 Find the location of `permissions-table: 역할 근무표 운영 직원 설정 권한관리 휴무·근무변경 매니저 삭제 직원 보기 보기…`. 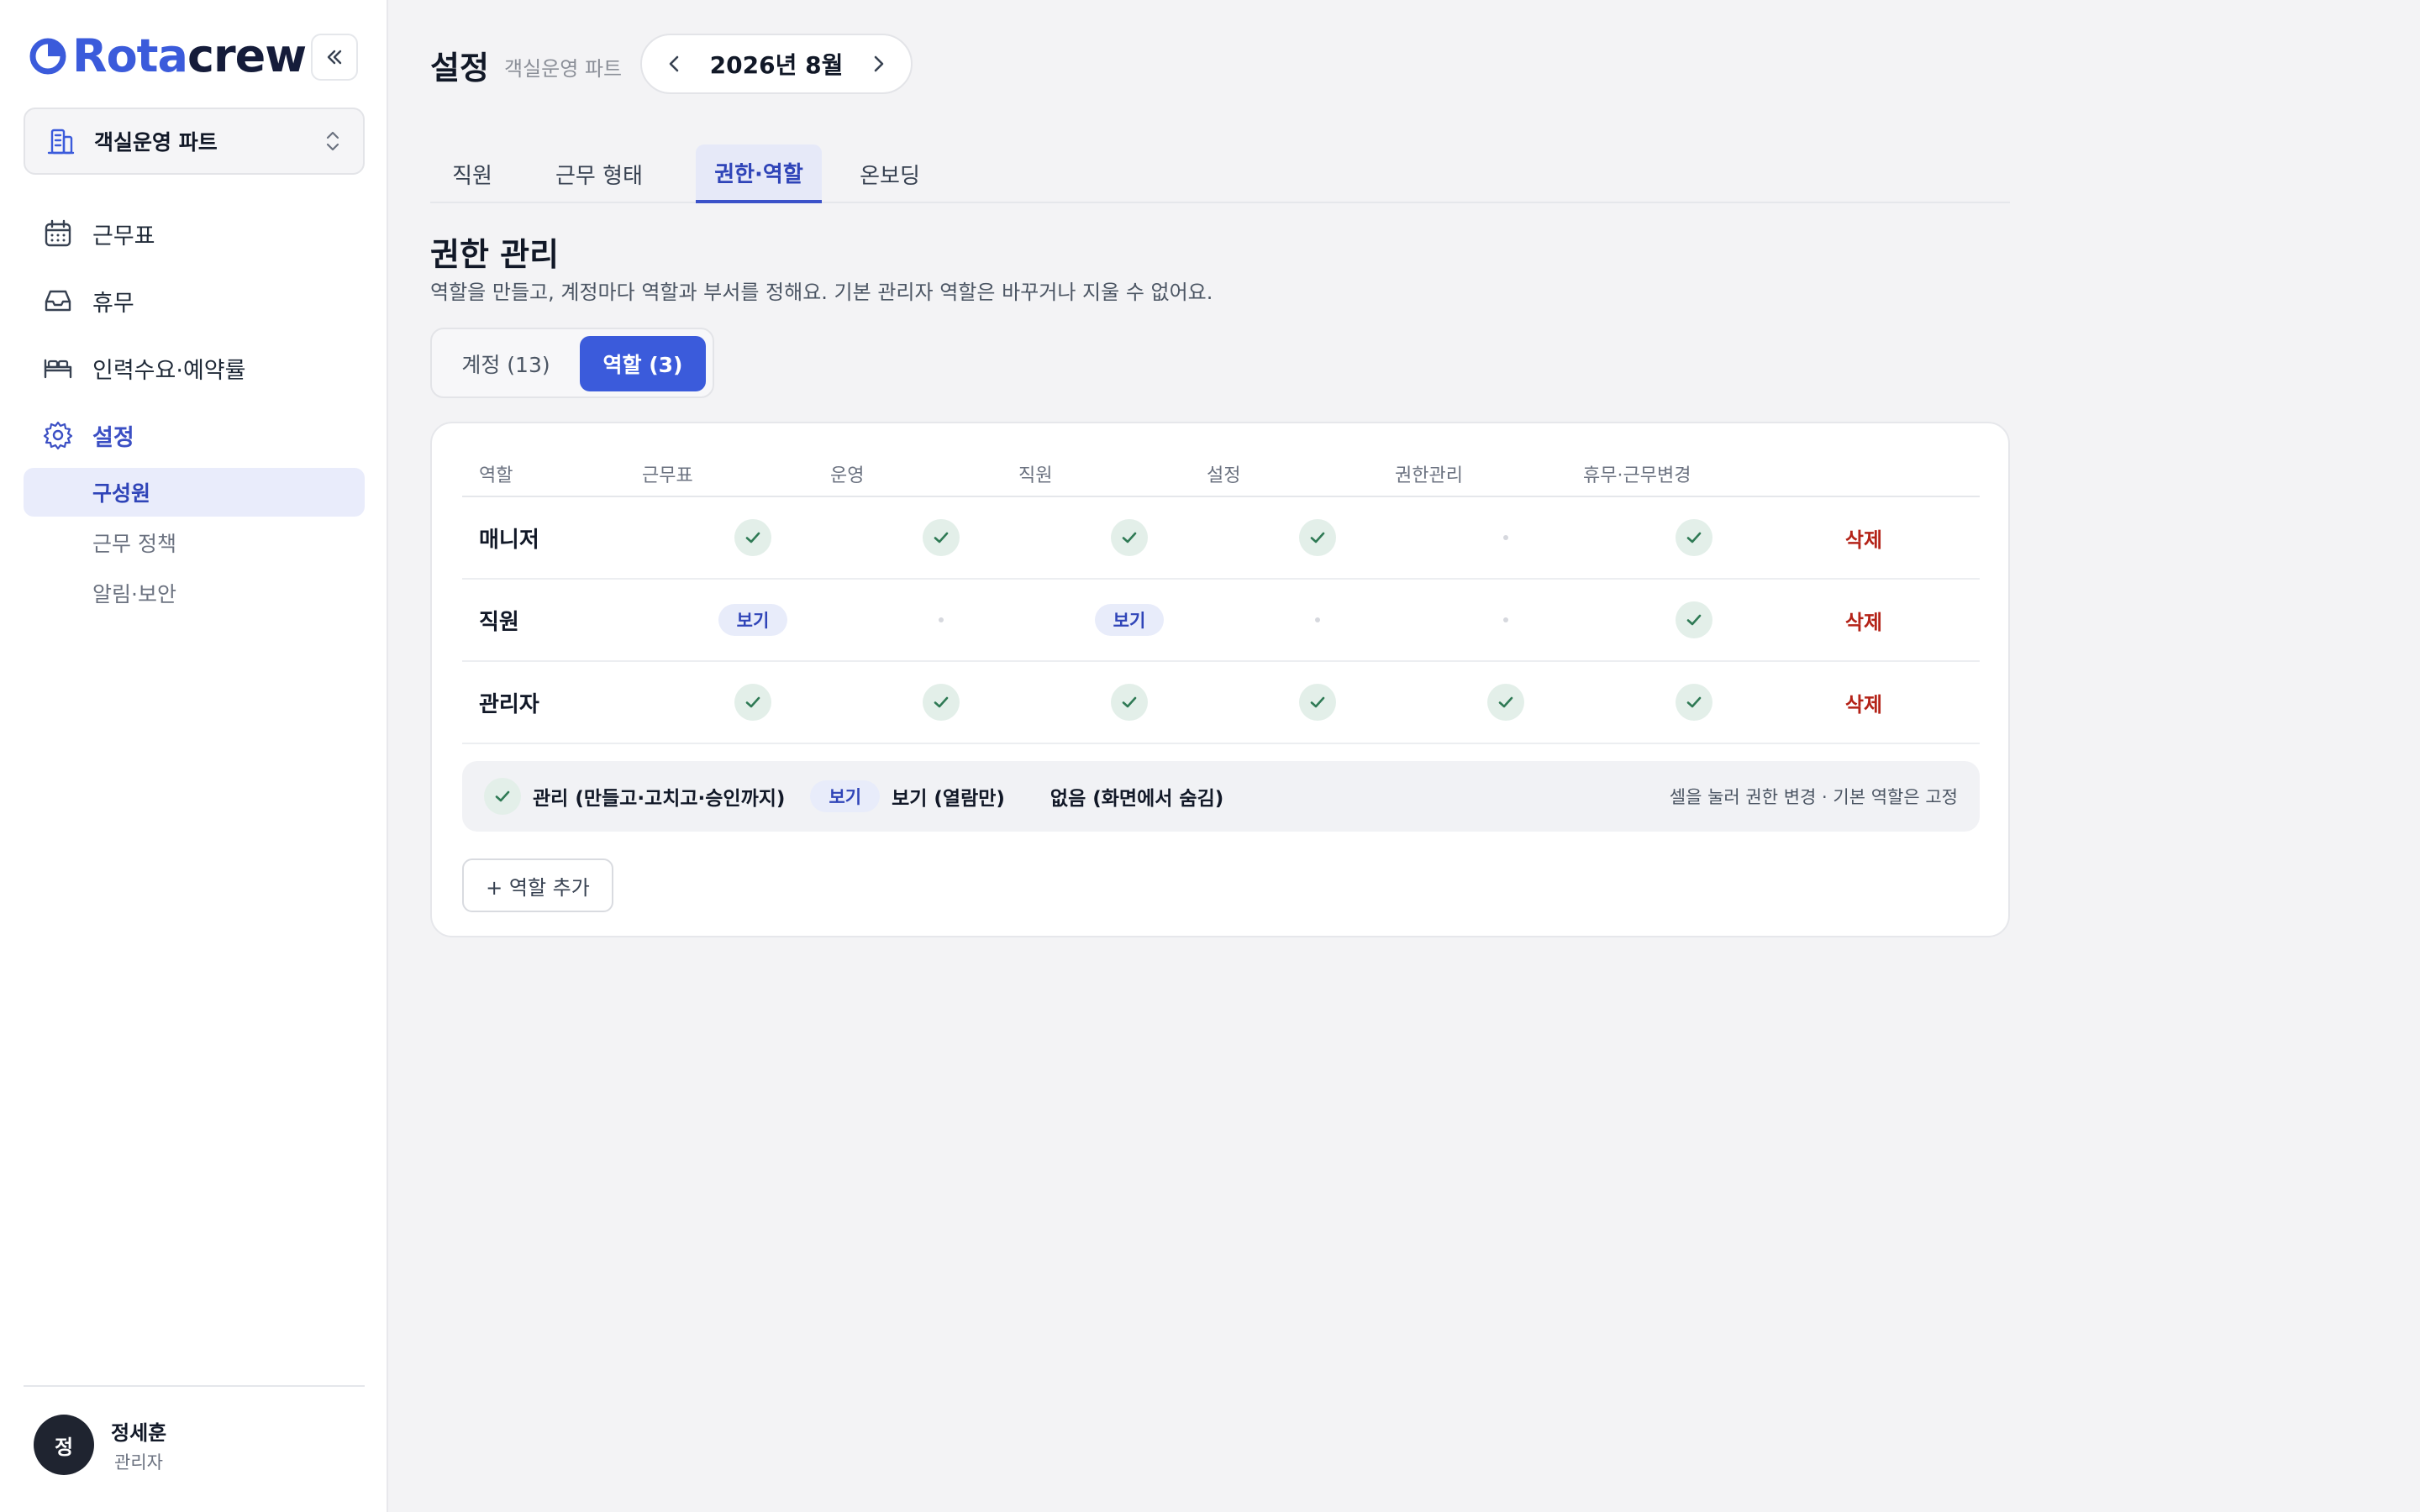

permissions-table: 역할 근무표 운영 직원 설정 권한관리 휴무·근무변경 매니저 삭제 직원 보기 보기… is located at coordinates (1221, 596).